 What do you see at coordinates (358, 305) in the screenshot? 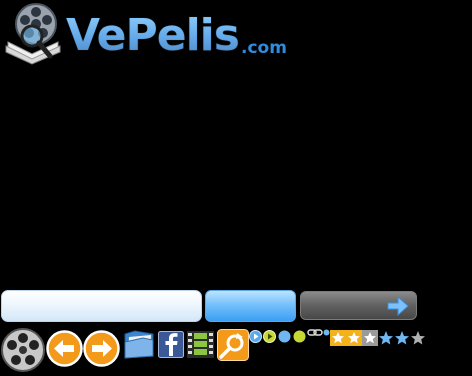
I see `next-button-background` at bounding box center [358, 305].